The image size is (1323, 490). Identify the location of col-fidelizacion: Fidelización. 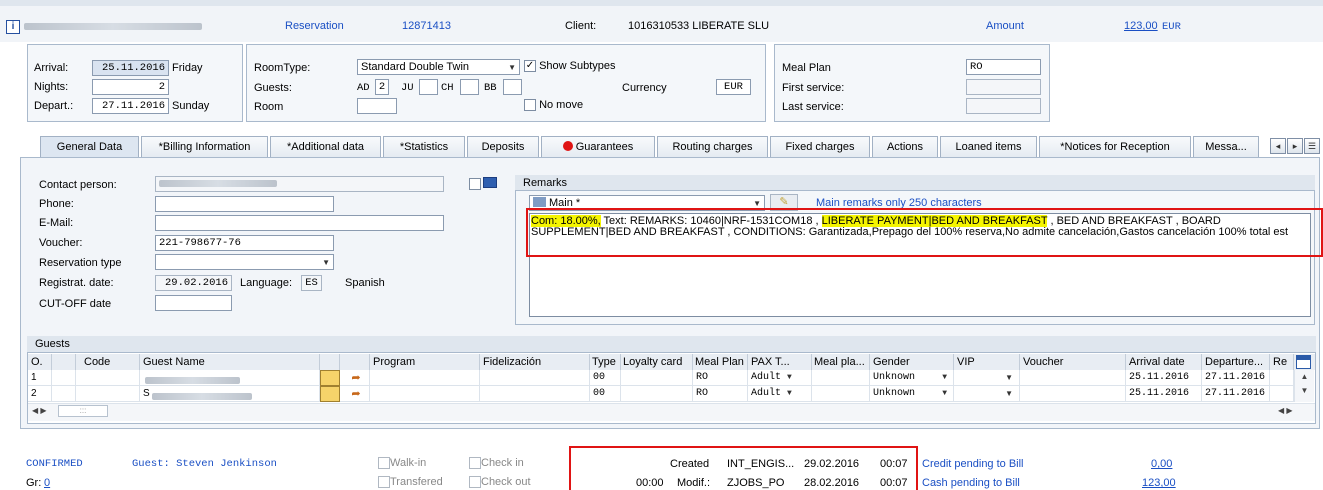
(535, 362).